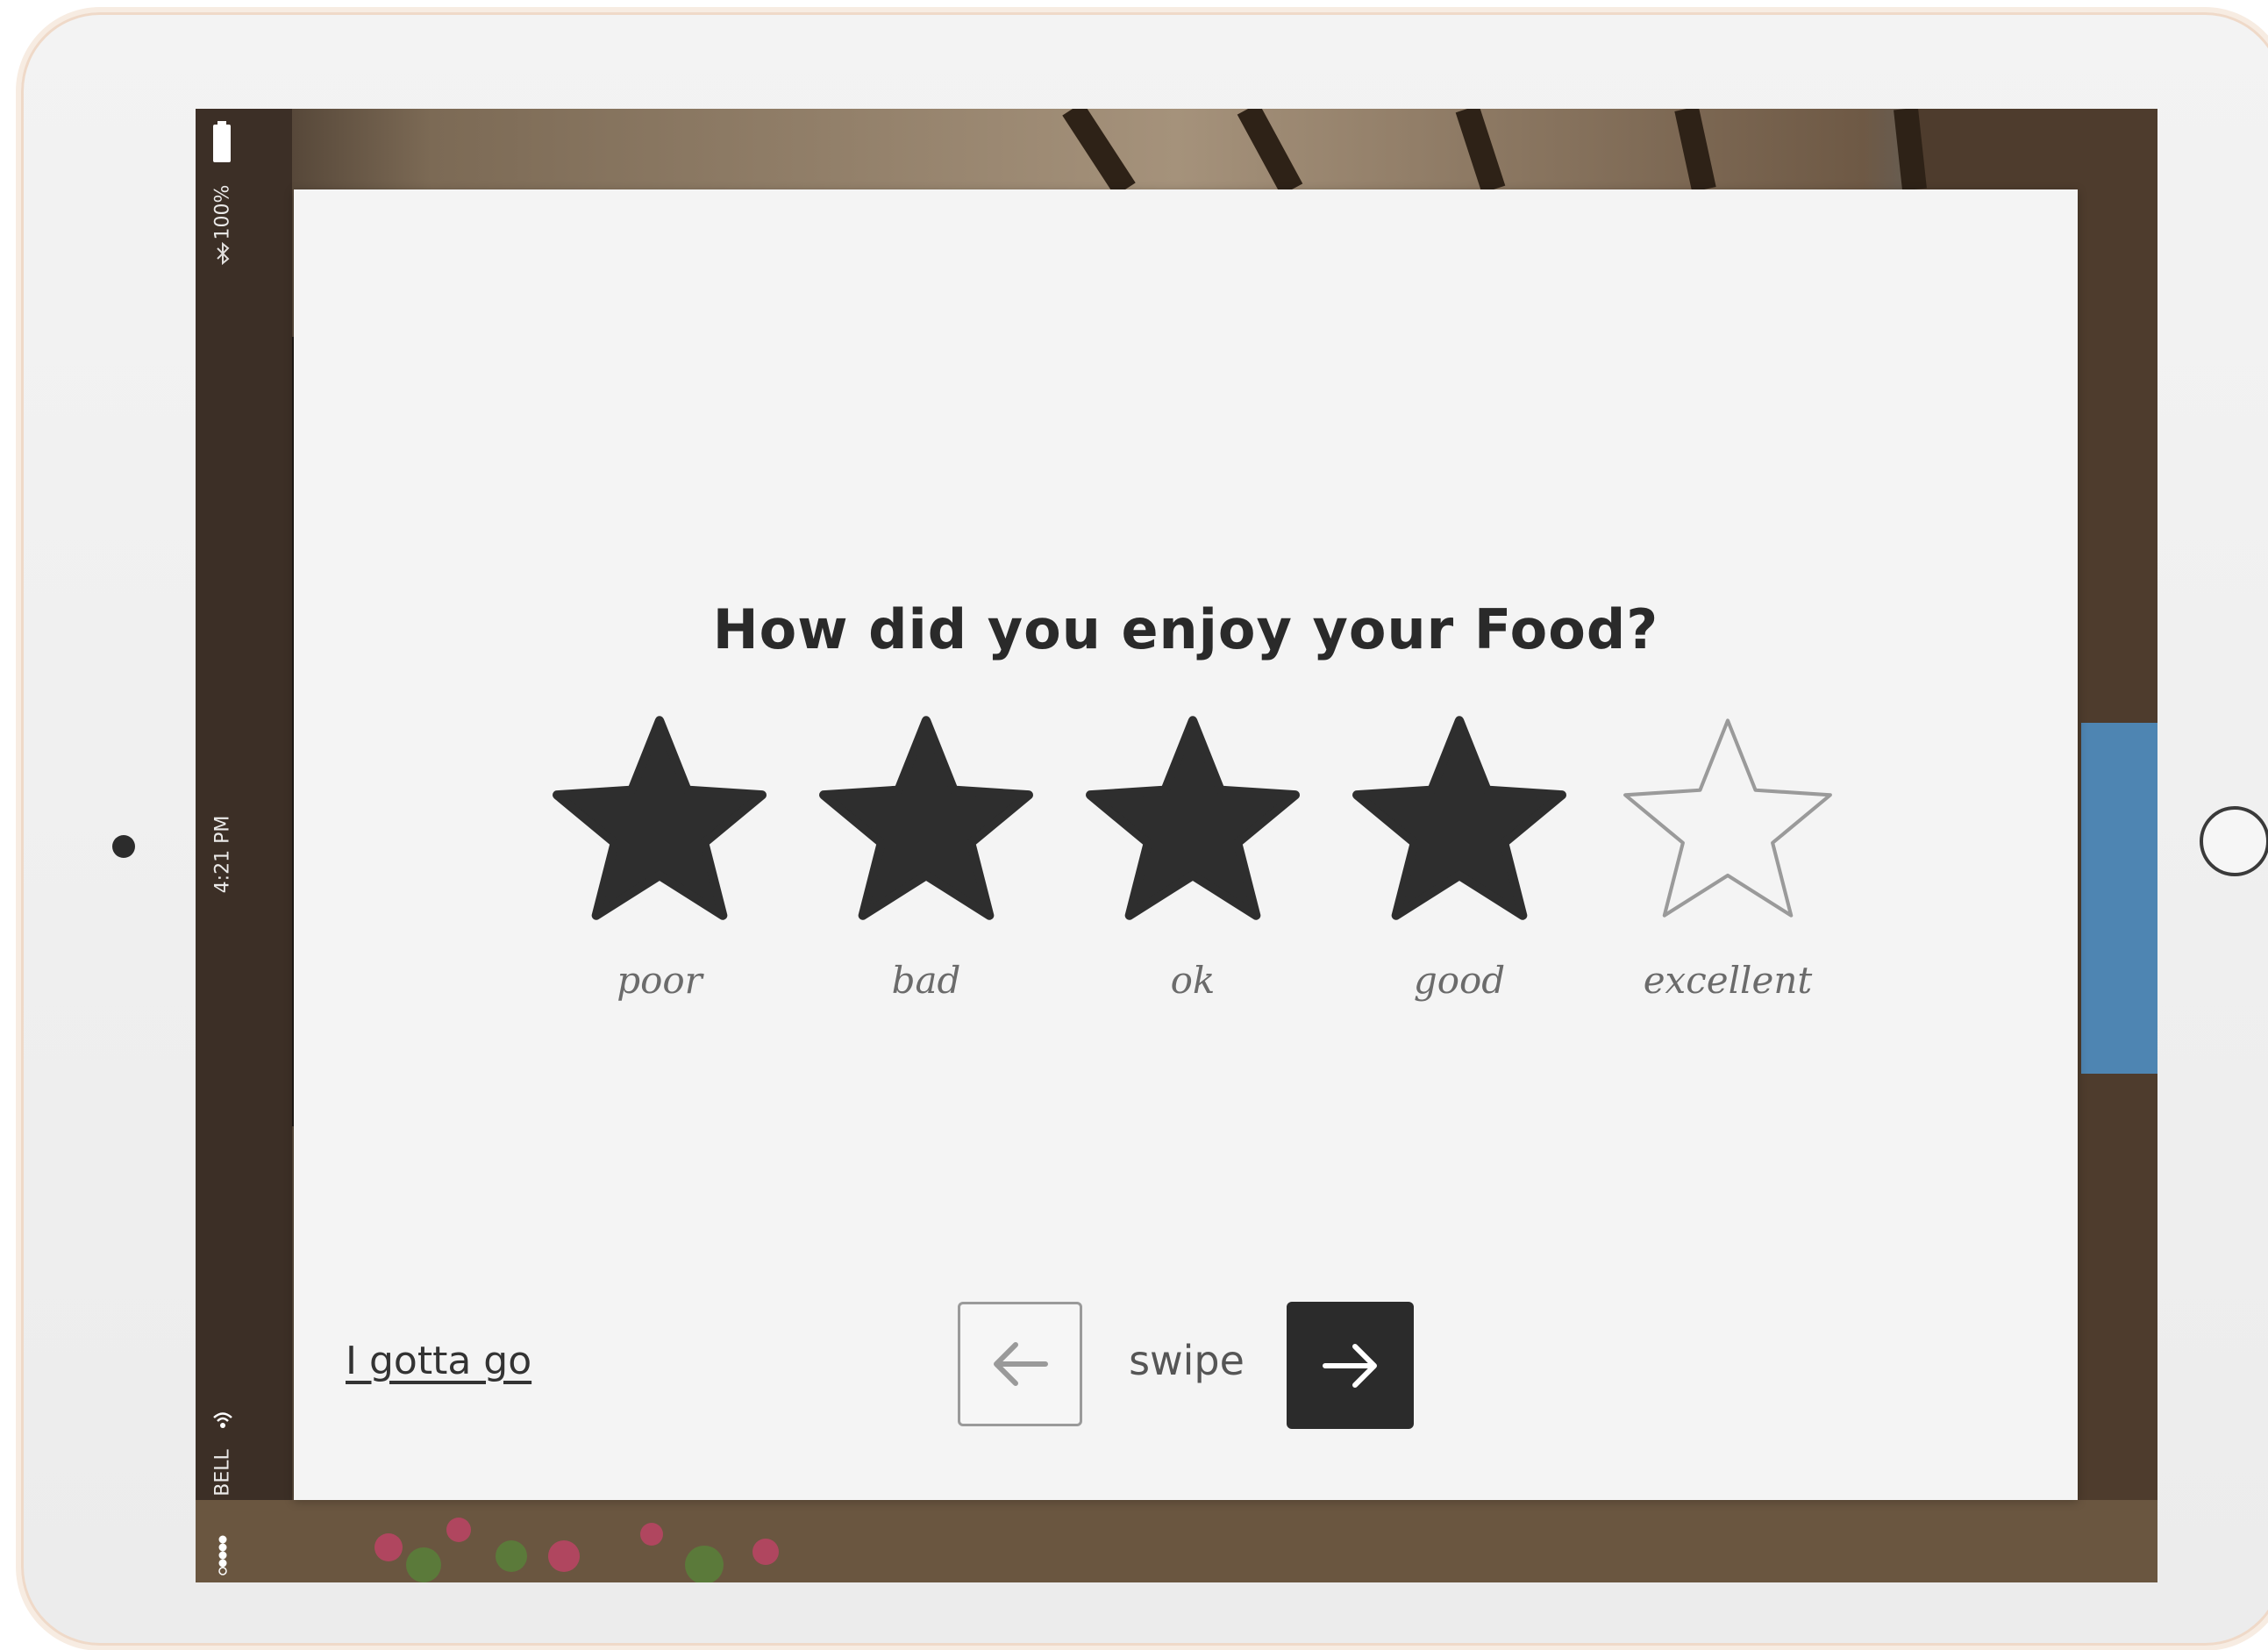 This screenshot has height=1650, width=2268. What do you see at coordinates (222, 212) in the screenshot?
I see `battery-percent: 100%` at bounding box center [222, 212].